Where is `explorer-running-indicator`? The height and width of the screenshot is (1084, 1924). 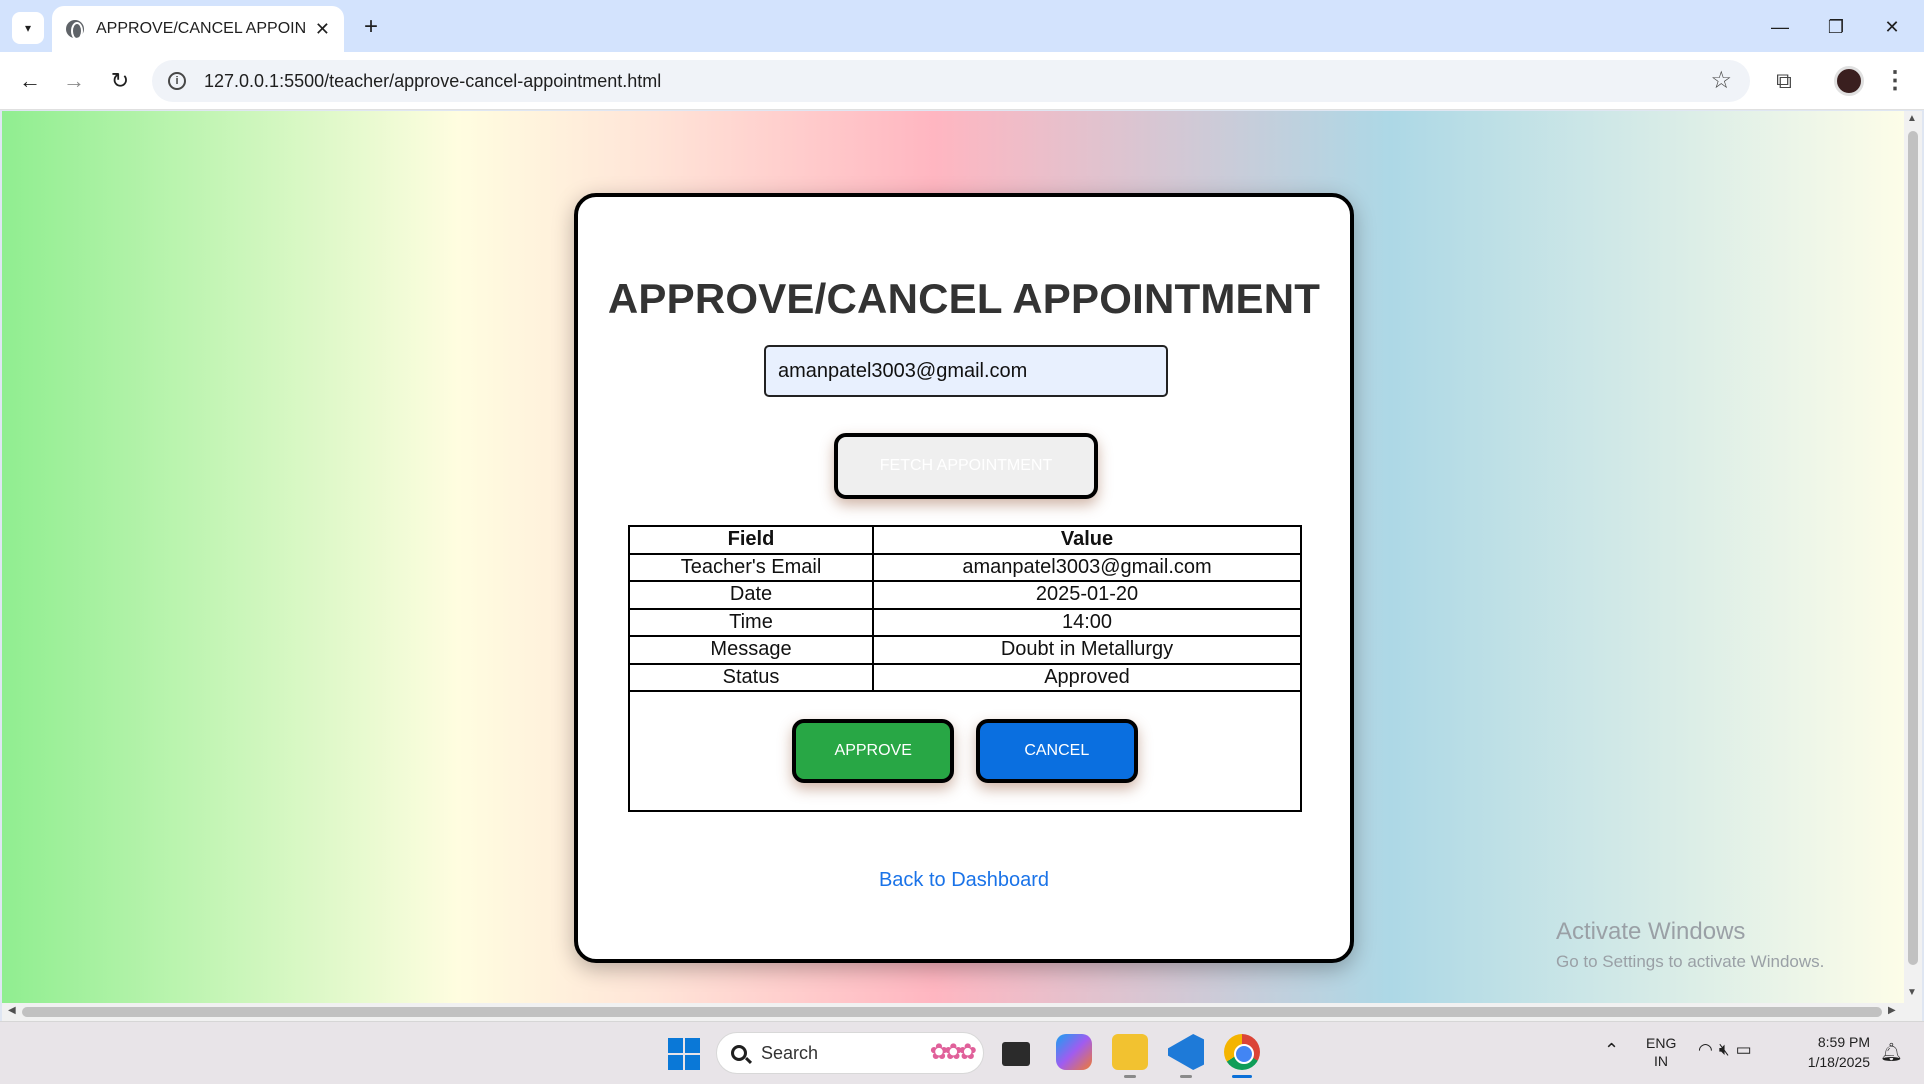 explorer-running-indicator is located at coordinates (1130, 1076).